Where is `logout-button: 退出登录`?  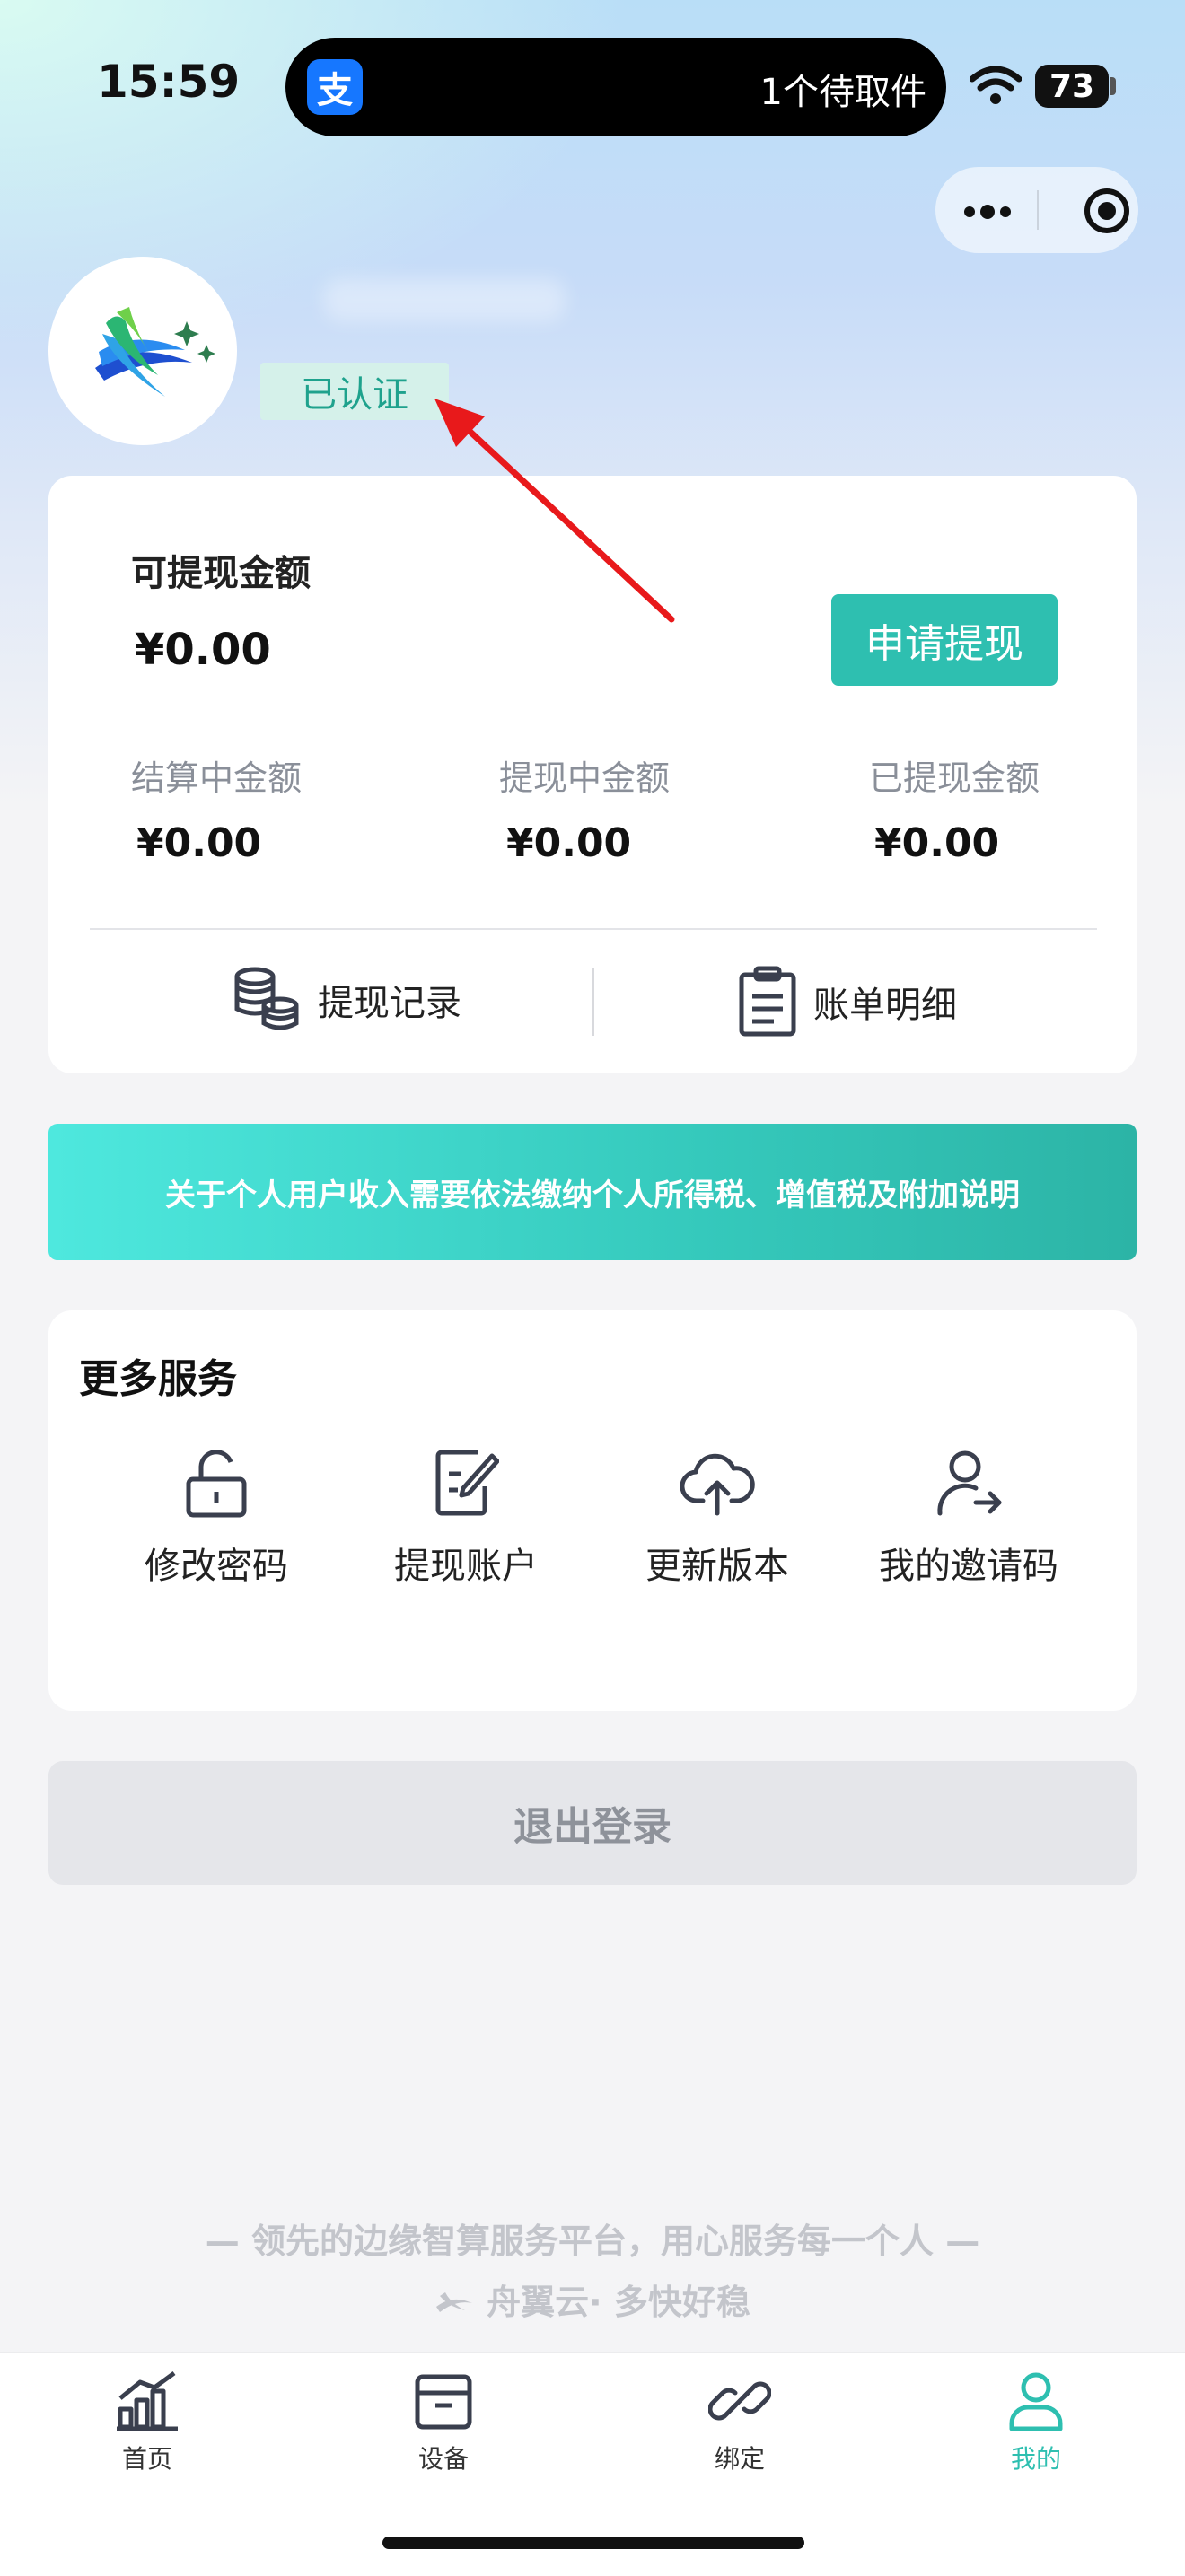 logout-button: 退出登录 is located at coordinates (592, 1823).